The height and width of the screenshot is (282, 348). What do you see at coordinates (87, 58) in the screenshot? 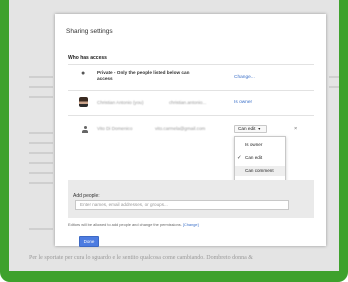
I see `who-has-access-heading: Who has access` at bounding box center [87, 58].